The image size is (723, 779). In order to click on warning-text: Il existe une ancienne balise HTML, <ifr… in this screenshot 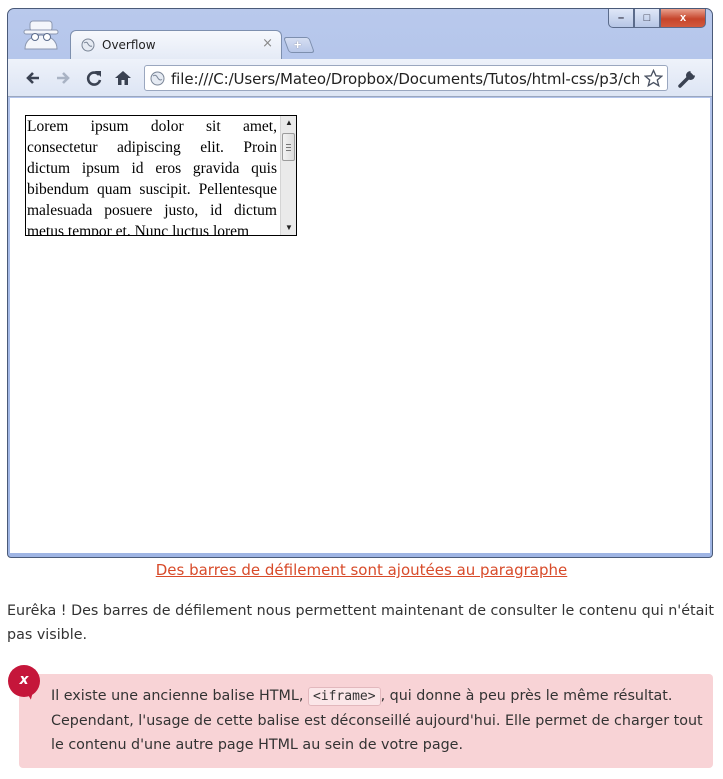, I will do `click(381, 720)`.